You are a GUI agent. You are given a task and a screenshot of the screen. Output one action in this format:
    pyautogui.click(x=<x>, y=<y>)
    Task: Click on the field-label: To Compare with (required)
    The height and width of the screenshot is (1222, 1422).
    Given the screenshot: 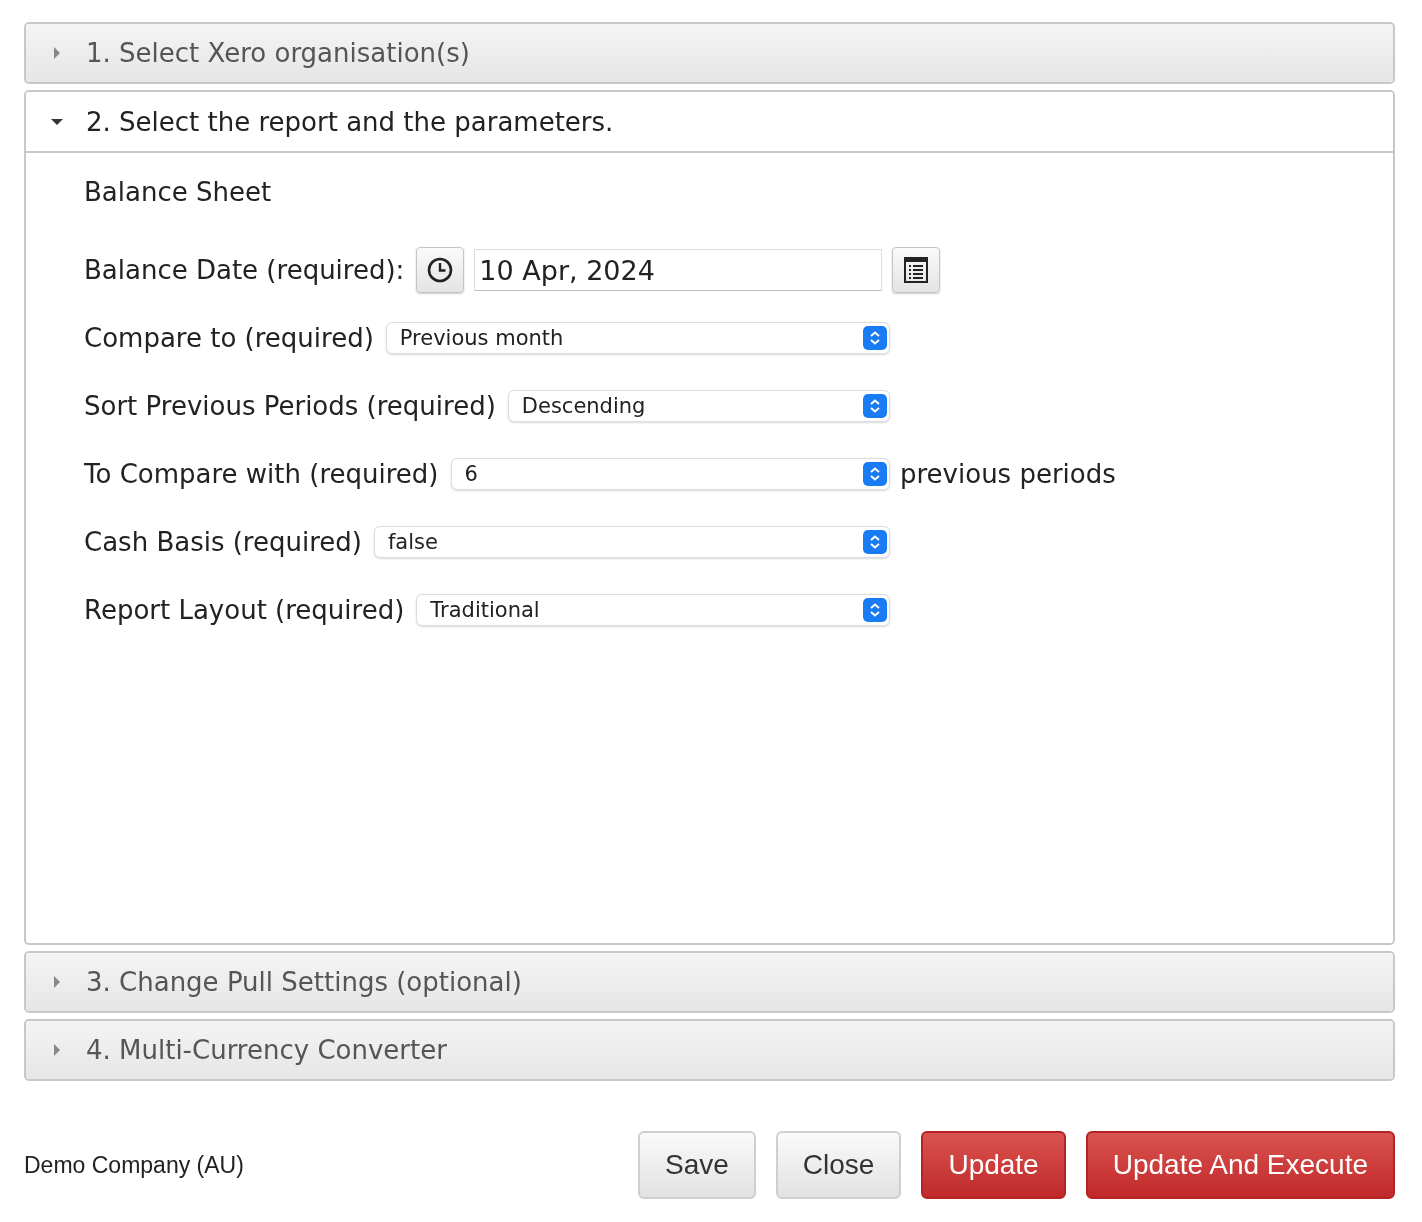 What is the action you would take?
    pyautogui.click(x=261, y=474)
    